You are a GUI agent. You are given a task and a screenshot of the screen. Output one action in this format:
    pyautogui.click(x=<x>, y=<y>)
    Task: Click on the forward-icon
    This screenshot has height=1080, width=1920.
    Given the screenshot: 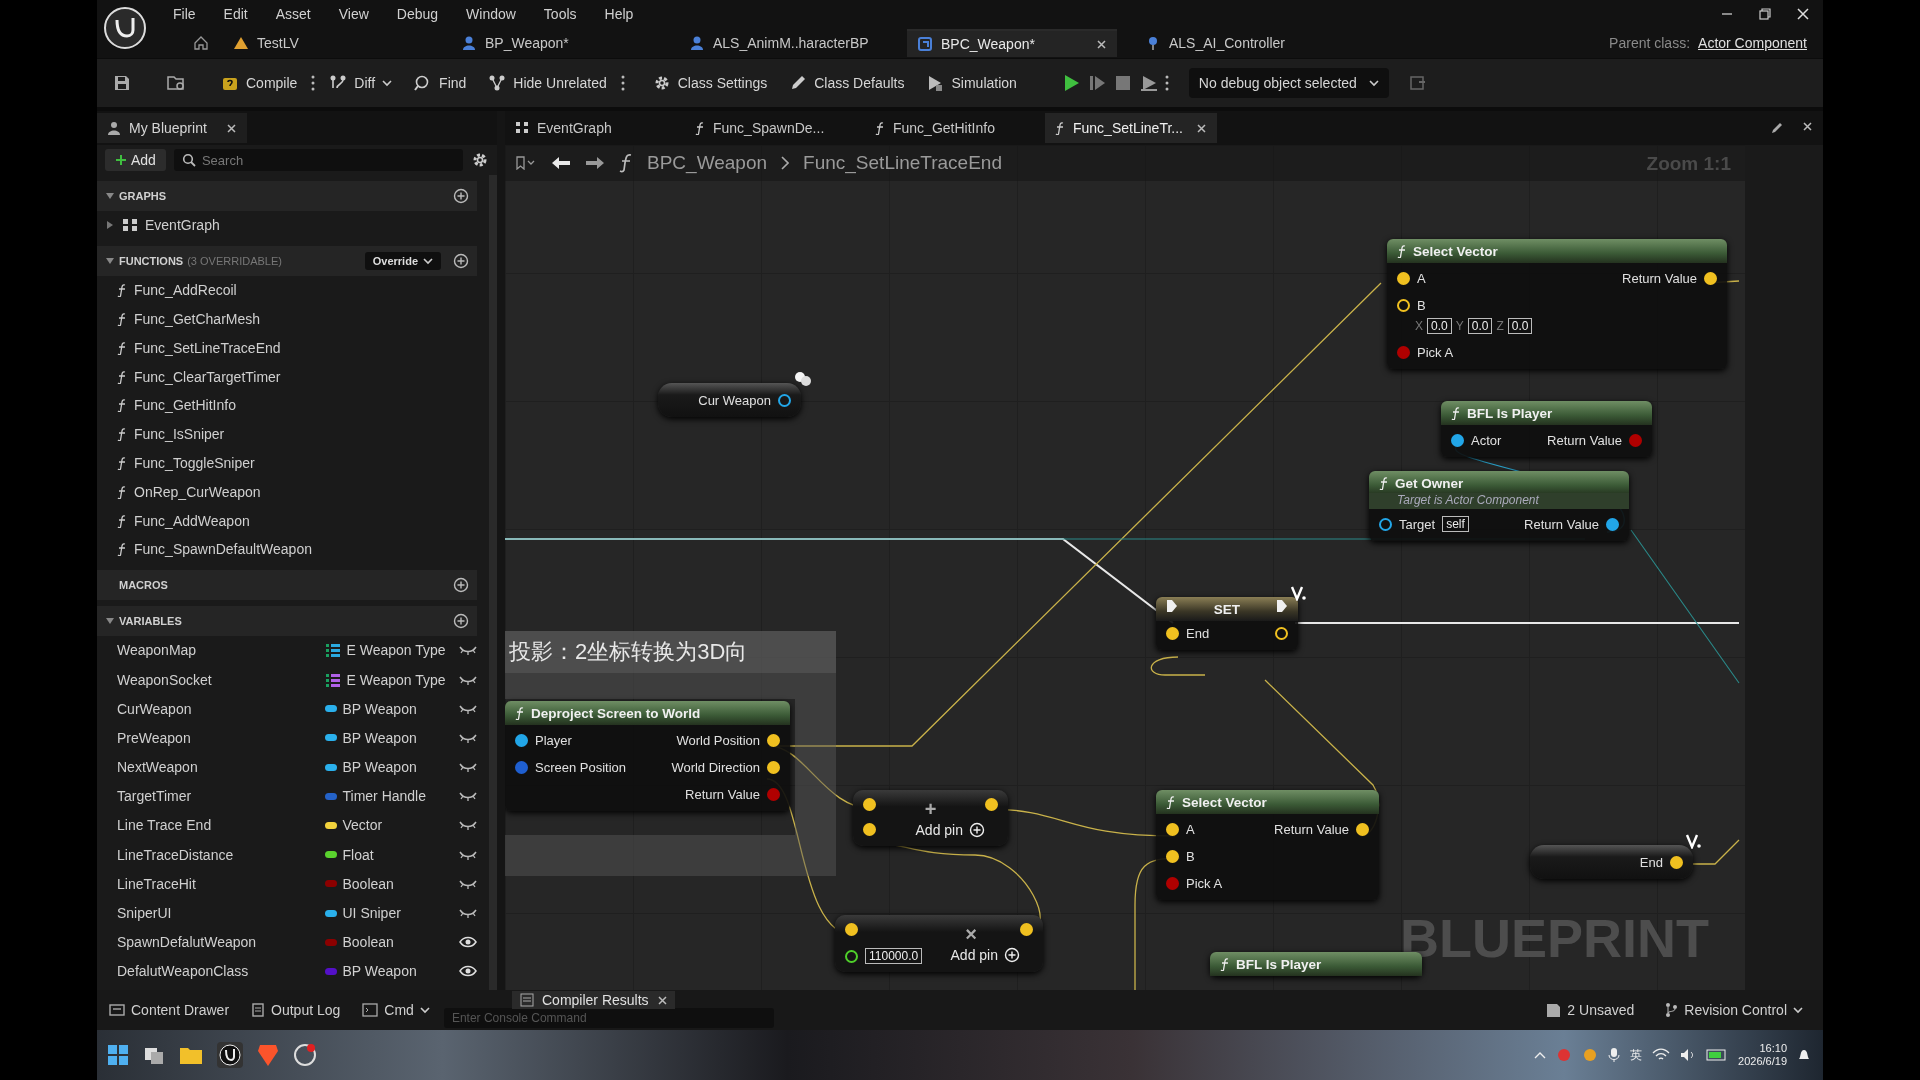 What is the action you would take?
    pyautogui.click(x=595, y=163)
    